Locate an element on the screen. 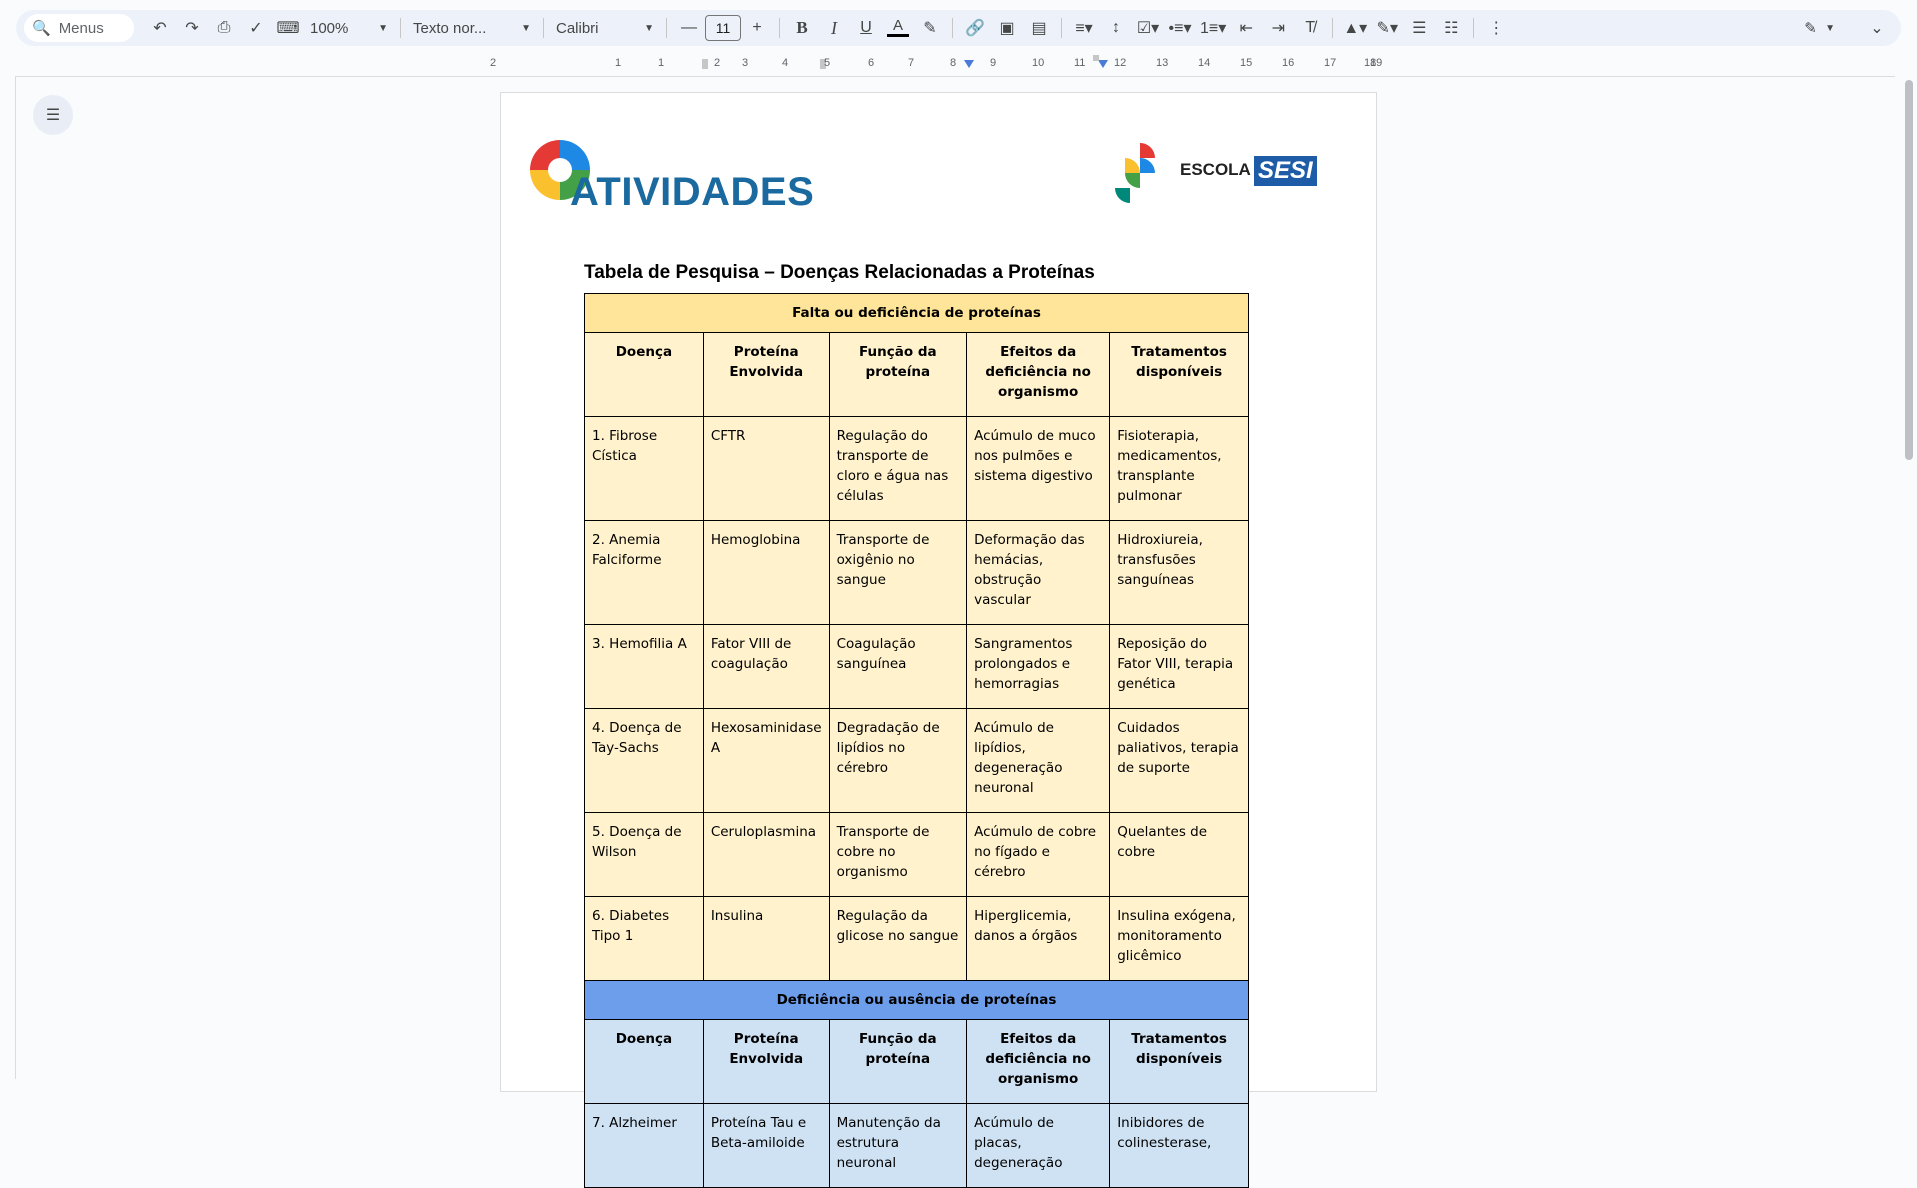 This screenshot has width=1917, height=1188. vertical-scrollbar is located at coordinates (1909, 270).